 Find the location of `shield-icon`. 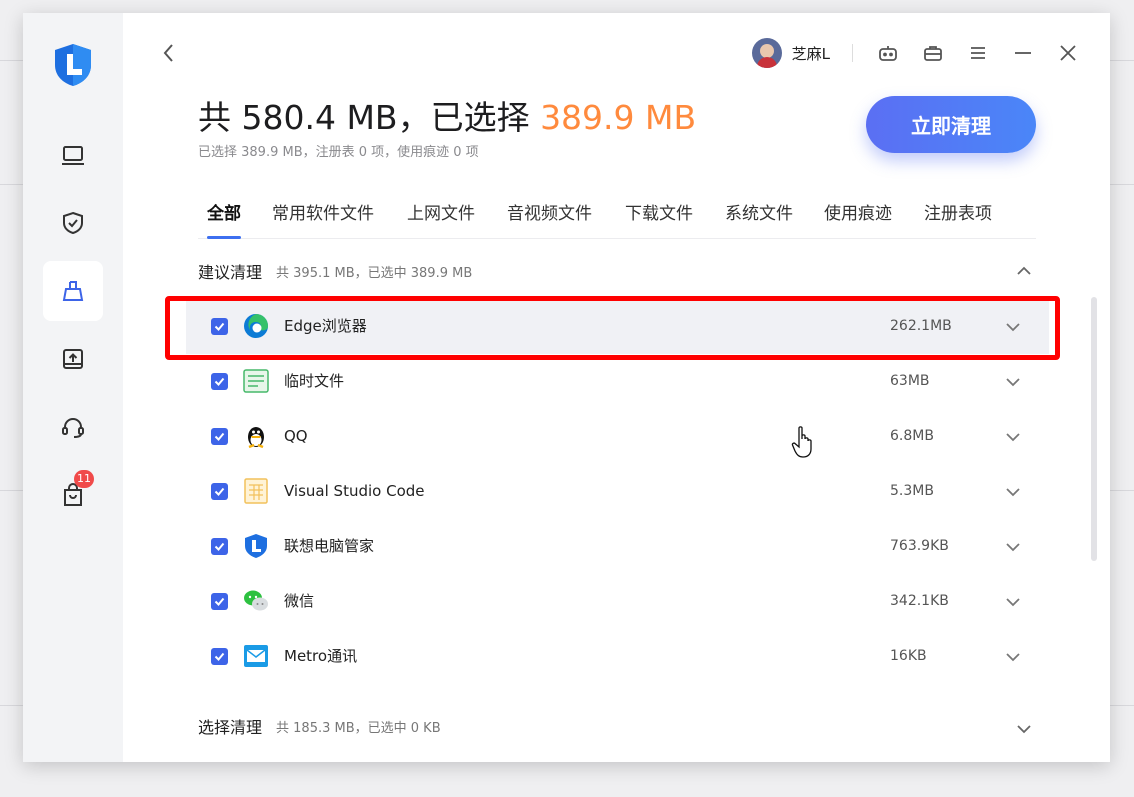

shield-icon is located at coordinates (73, 223).